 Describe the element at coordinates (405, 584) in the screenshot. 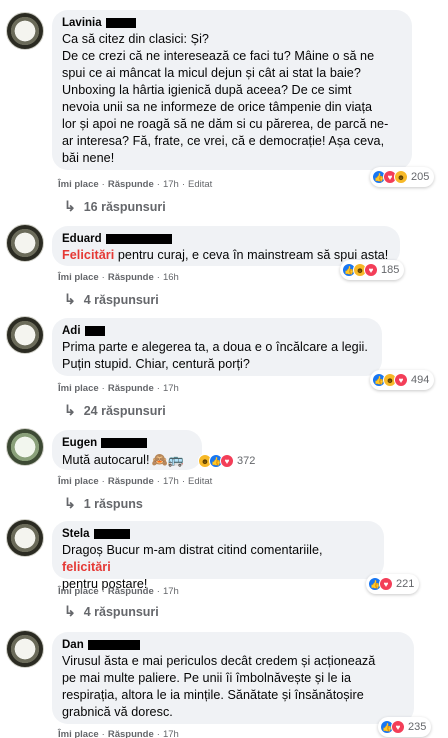

I see `reaction-count: 221` at that location.